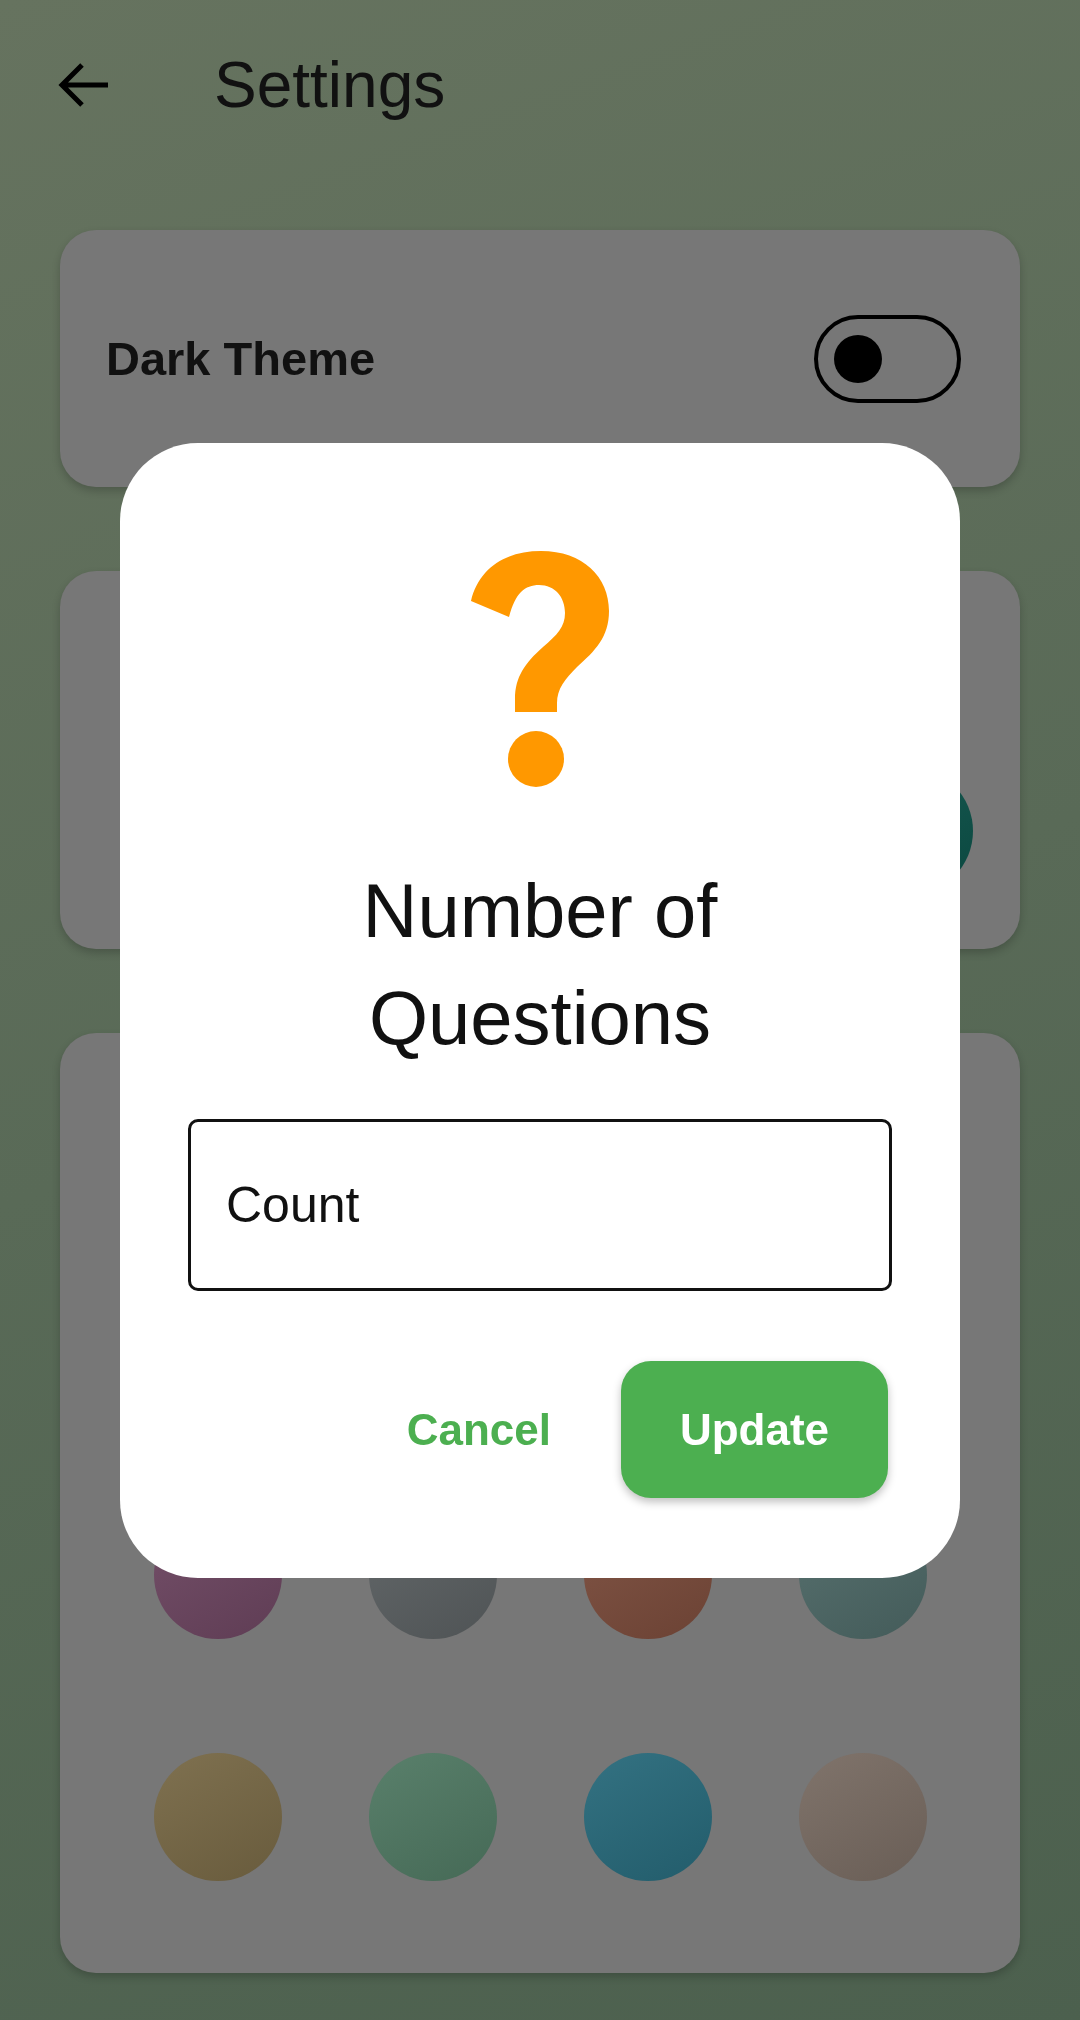  I want to click on back-arrow-icon, so click(84, 85).